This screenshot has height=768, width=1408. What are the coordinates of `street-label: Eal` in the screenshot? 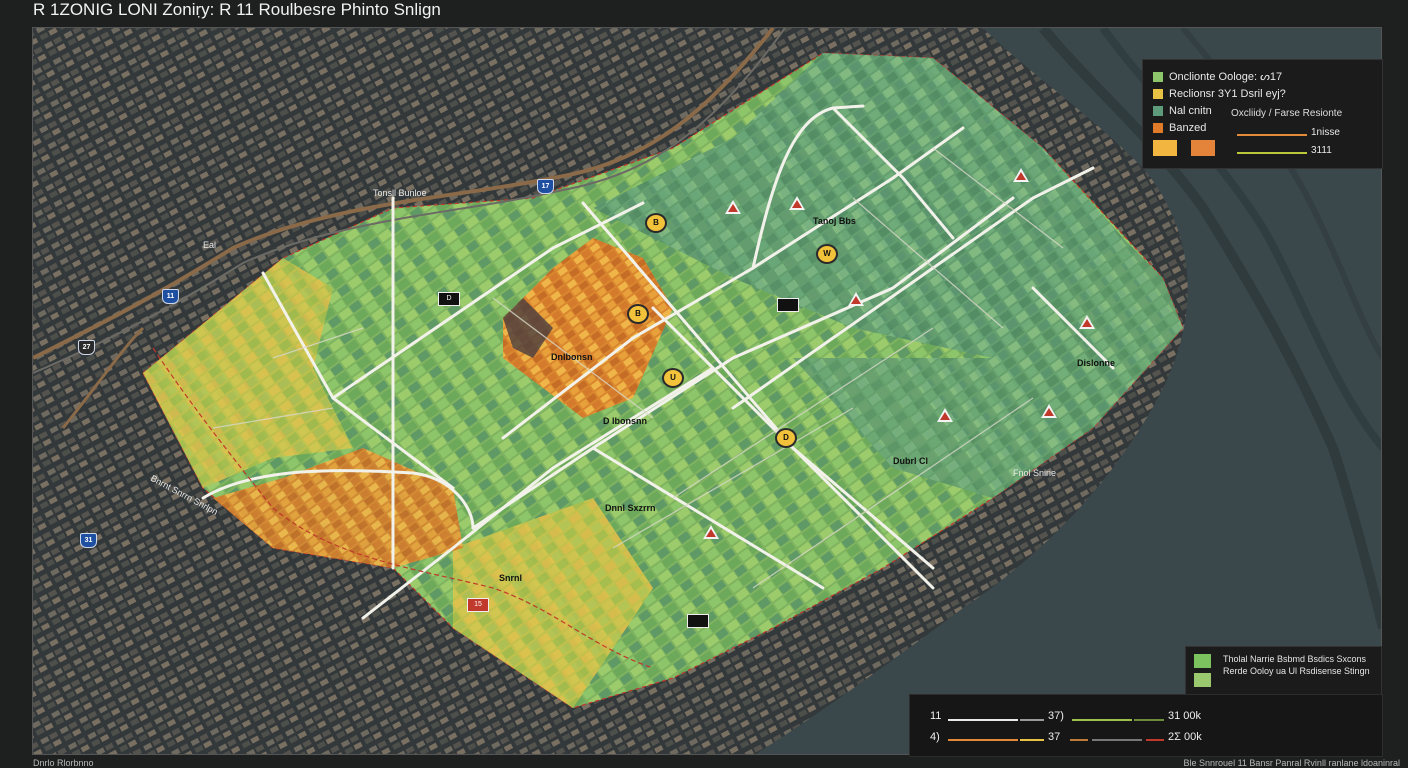 It's located at (210, 245).